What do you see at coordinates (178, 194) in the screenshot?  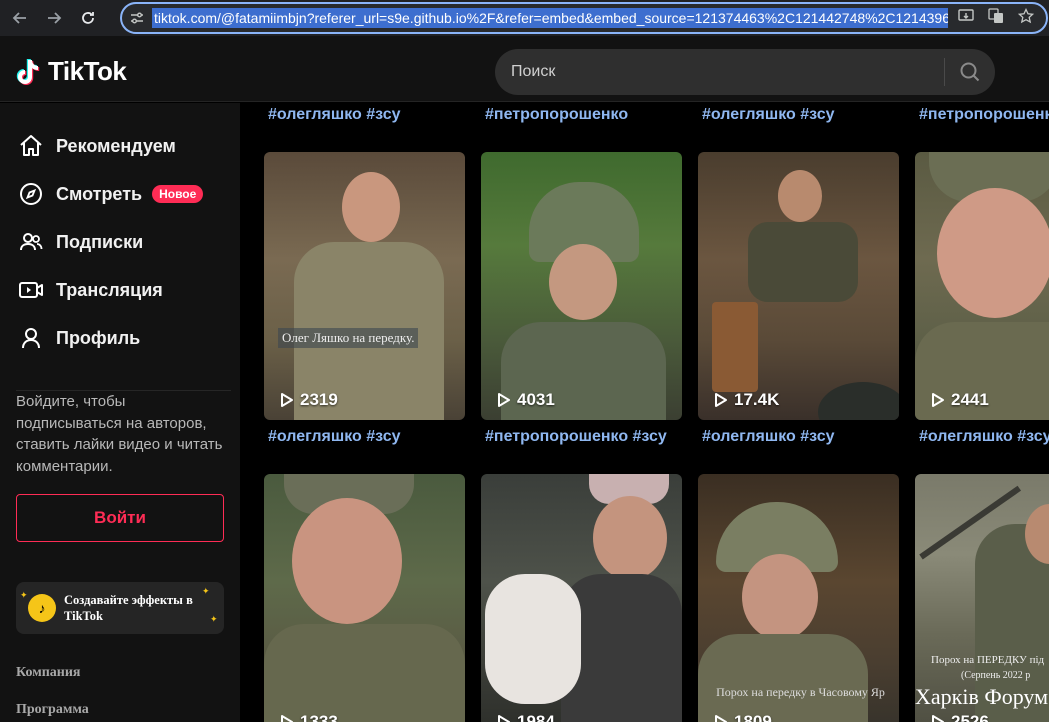 I see `new-badge: Новое` at bounding box center [178, 194].